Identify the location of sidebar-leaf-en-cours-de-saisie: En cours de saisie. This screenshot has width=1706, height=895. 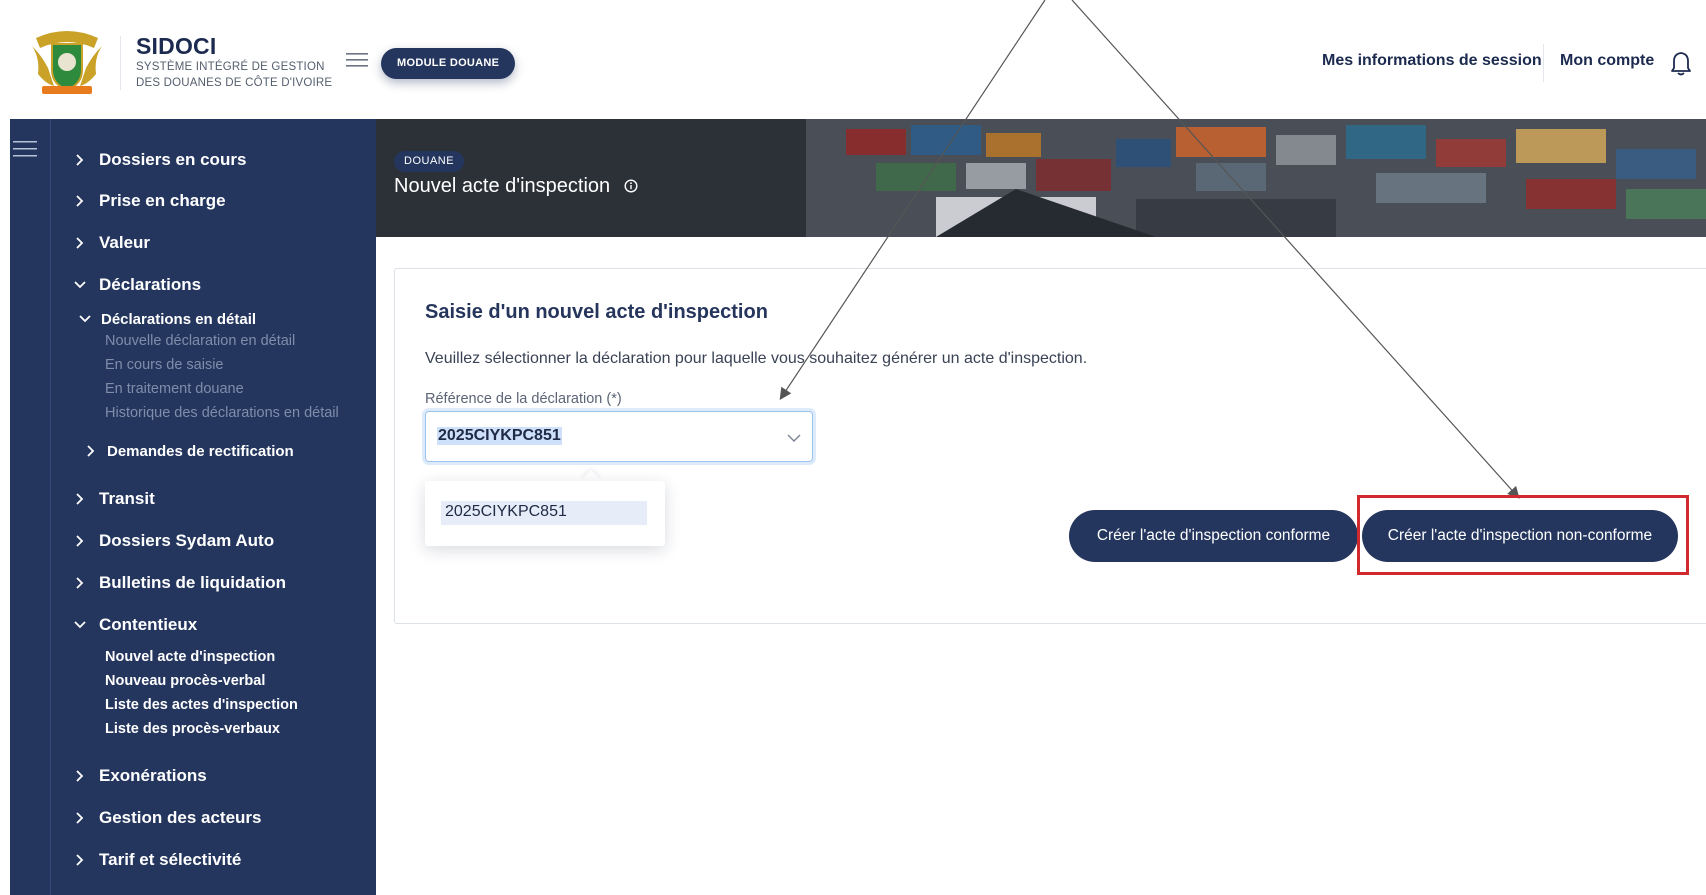
(164, 365).